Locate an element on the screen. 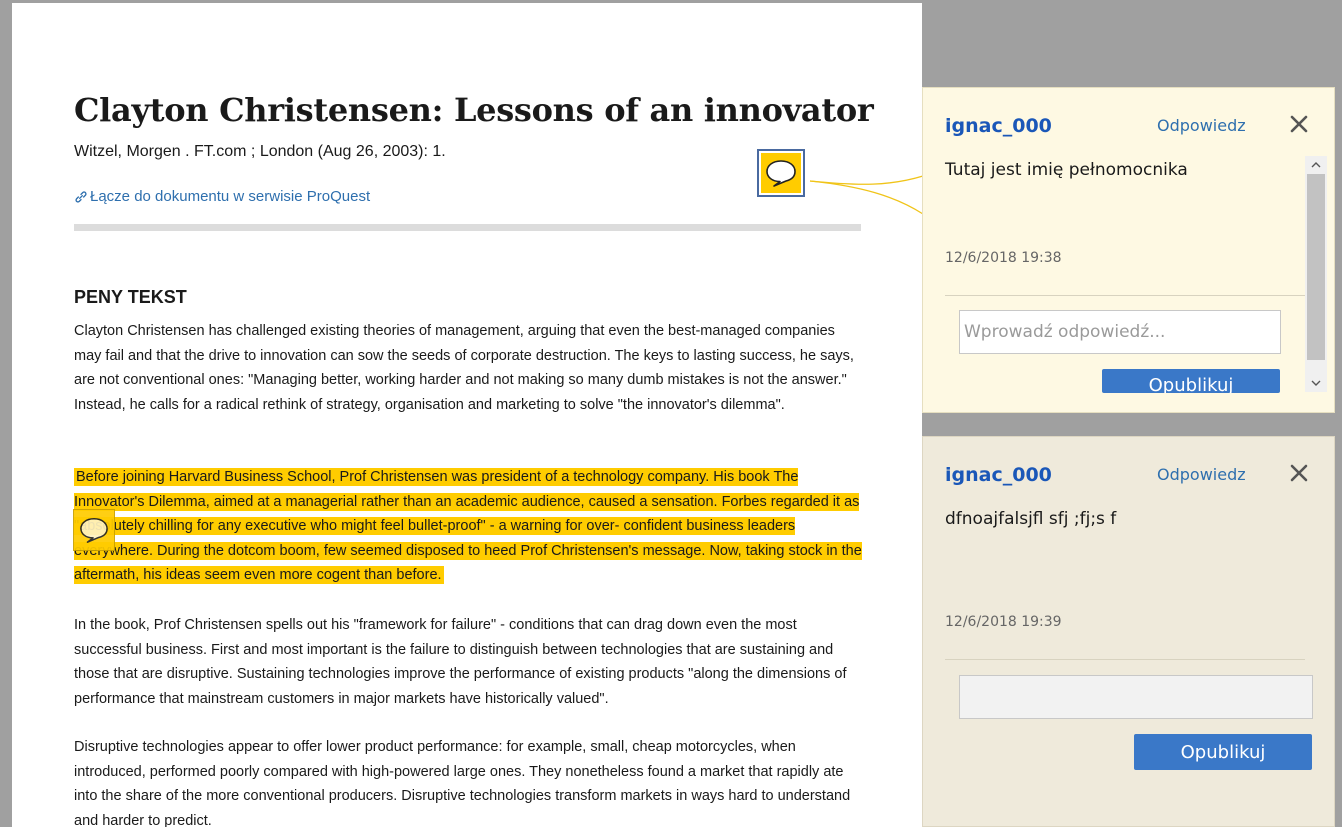 This screenshot has height=827, width=1342. section-heading: PENY TEKST is located at coordinates (130, 297).